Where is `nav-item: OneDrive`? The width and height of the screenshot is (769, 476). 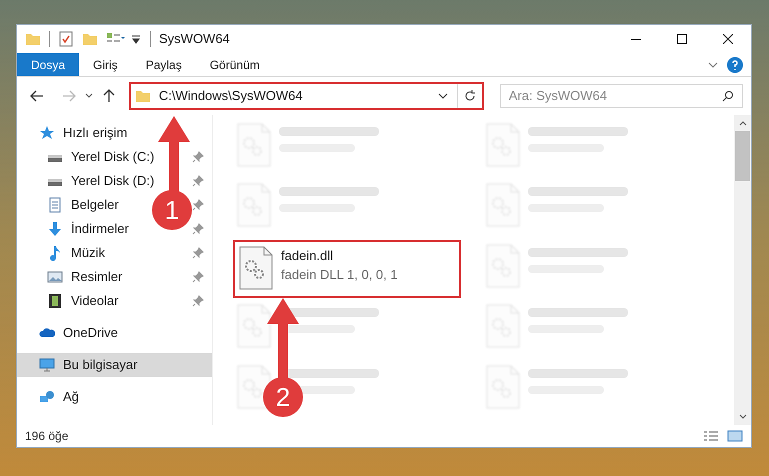 nav-item: OneDrive is located at coordinates (71, 333).